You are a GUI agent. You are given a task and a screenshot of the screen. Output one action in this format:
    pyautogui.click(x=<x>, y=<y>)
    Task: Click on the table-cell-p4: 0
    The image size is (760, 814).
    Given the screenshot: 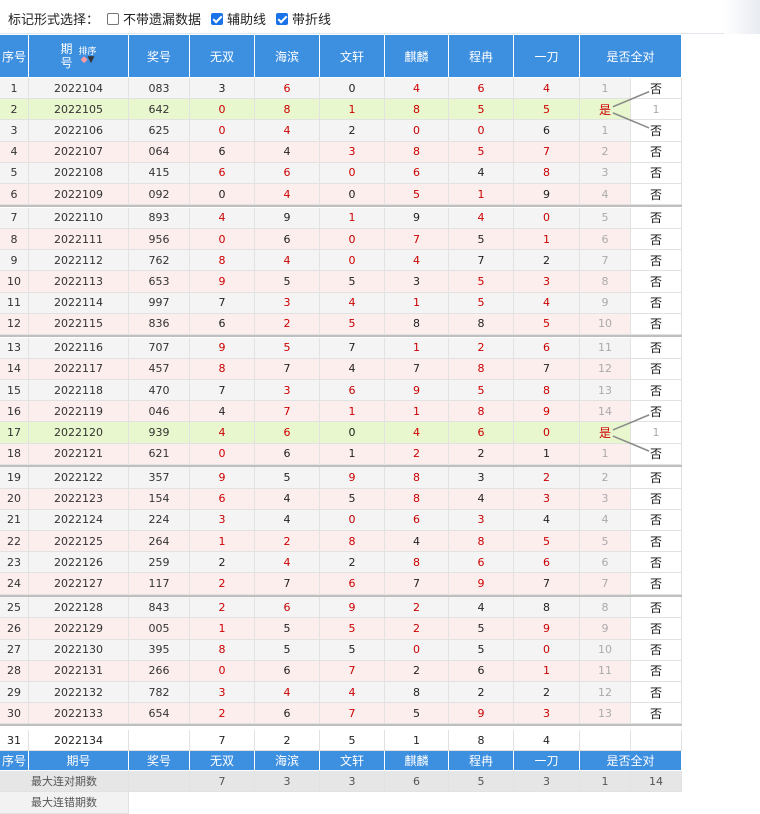 What is the action you would take?
    pyautogui.click(x=417, y=131)
    